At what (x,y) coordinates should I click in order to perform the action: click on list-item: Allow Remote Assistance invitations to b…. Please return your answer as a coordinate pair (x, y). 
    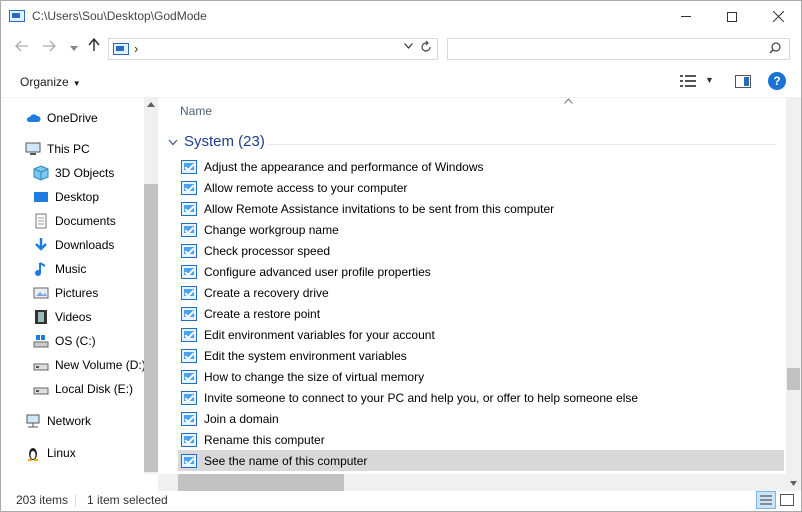
    Looking at the image, I should click on (481, 208).